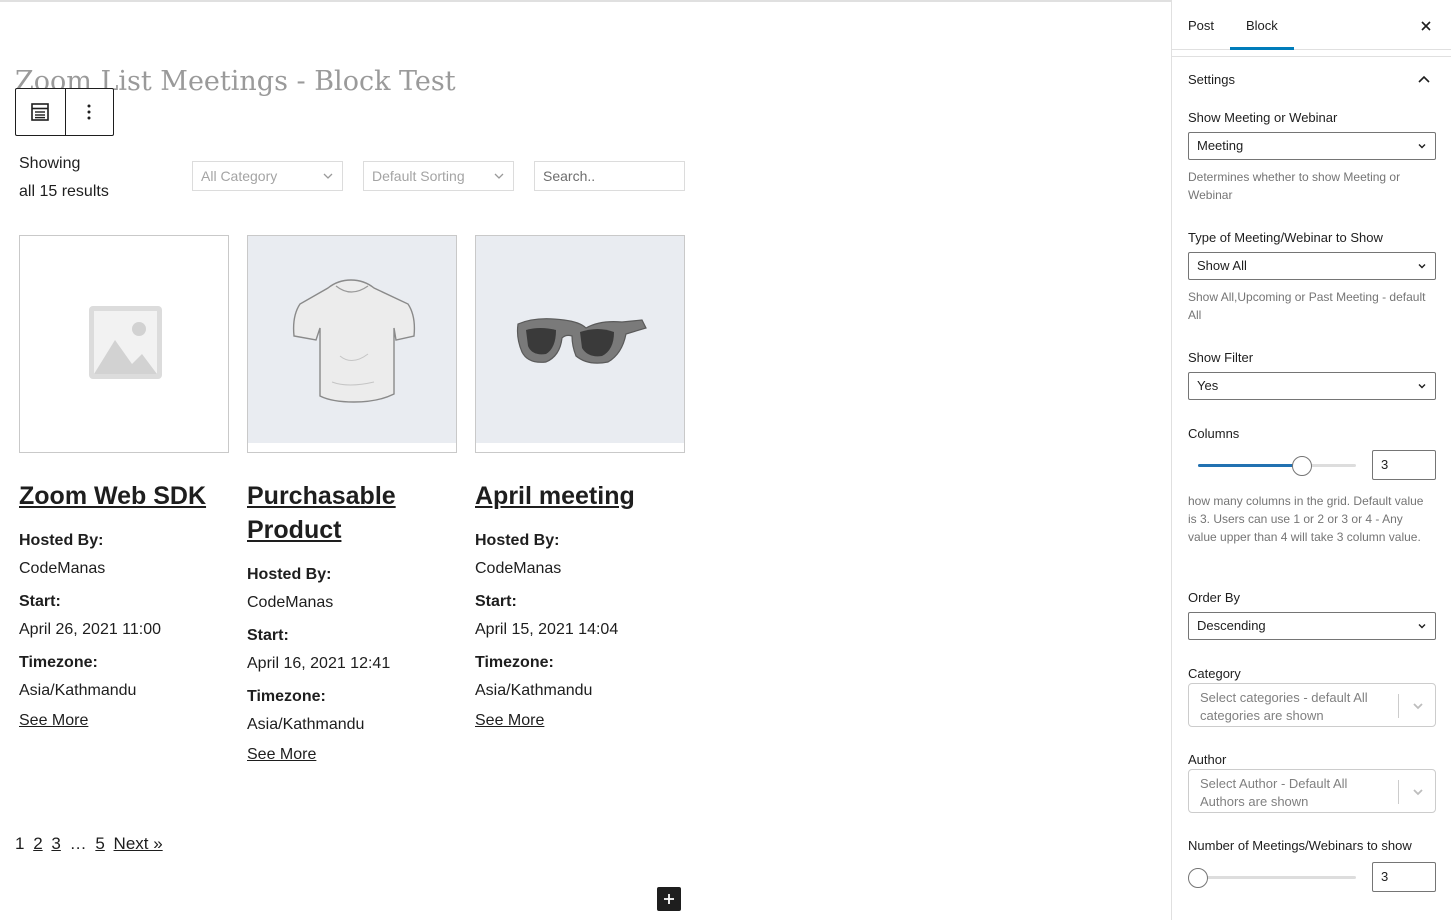 Image resolution: width=1451 pixels, height=920 pixels. I want to click on tab-post: Post, so click(1201, 26).